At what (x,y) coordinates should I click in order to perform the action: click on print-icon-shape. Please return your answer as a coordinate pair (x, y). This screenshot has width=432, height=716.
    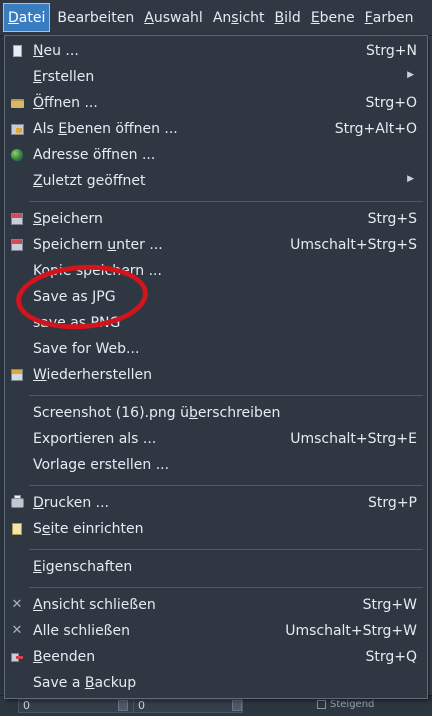
    Looking at the image, I should click on (17, 501).